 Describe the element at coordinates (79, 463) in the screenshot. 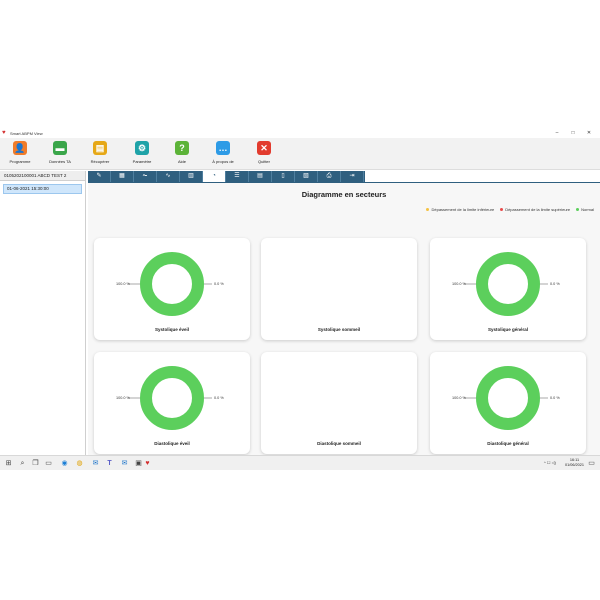

I see `chrome-browser-icon: ◍` at that location.